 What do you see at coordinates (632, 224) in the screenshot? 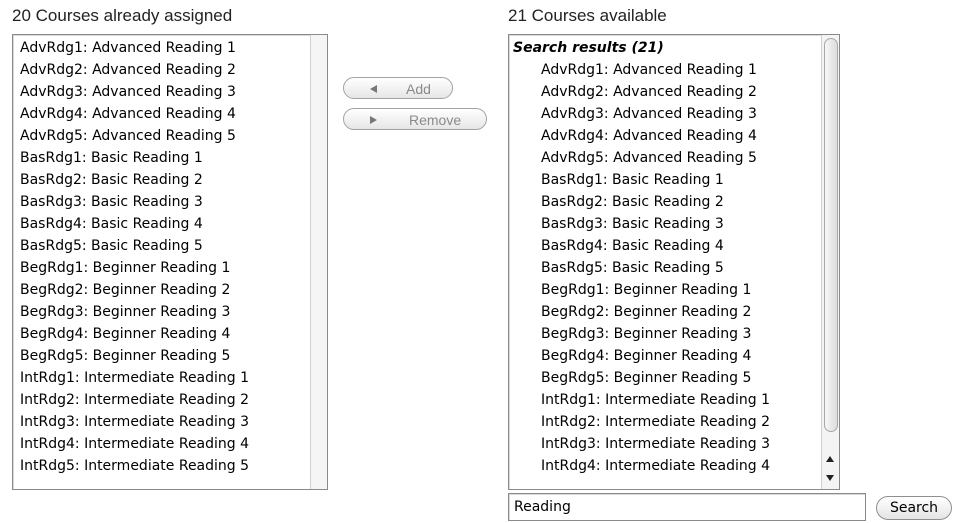
I see `available-course-option: BasRdg3: Basic Reading 3` at bounding box center [632, 224].